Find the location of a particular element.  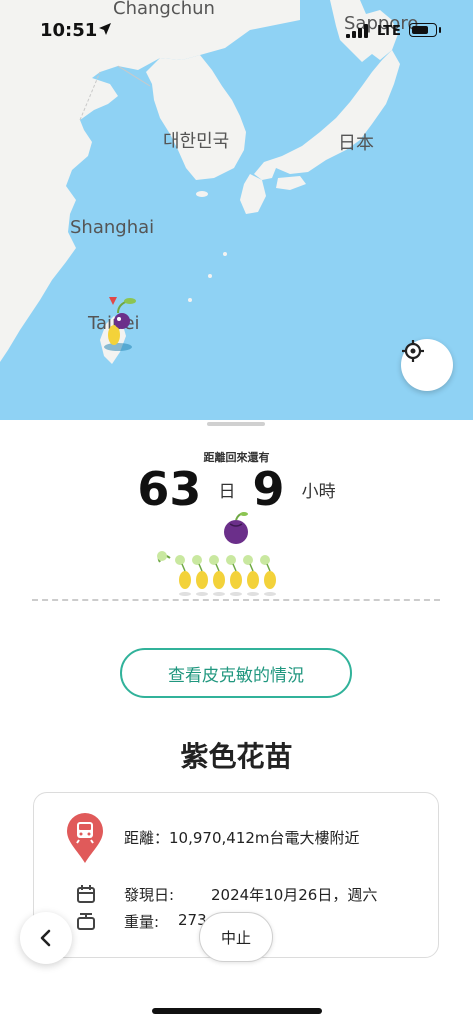

train-location-pin-icon is located at coordinates (85, 838).